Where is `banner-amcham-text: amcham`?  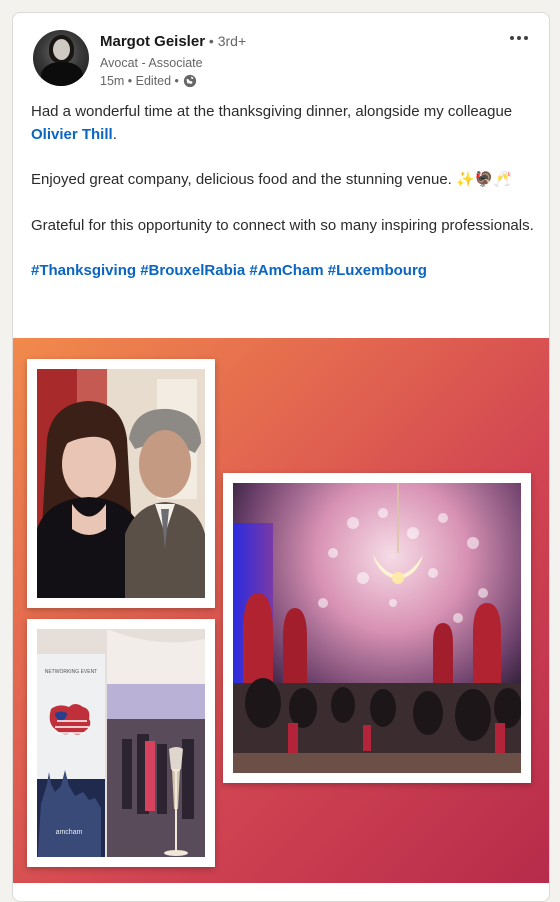 banner-amcham-text: amcham is located at coordinates (69, 832).